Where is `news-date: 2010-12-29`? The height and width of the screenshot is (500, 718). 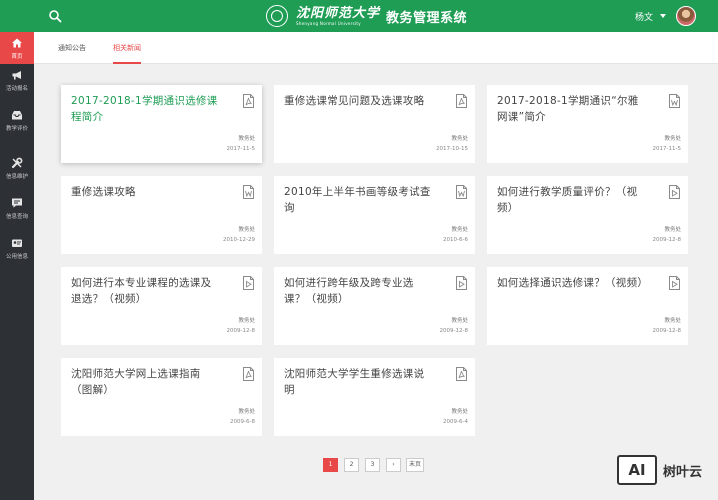
news-date: 2010-12-29 is located at coordinates (239, 240).